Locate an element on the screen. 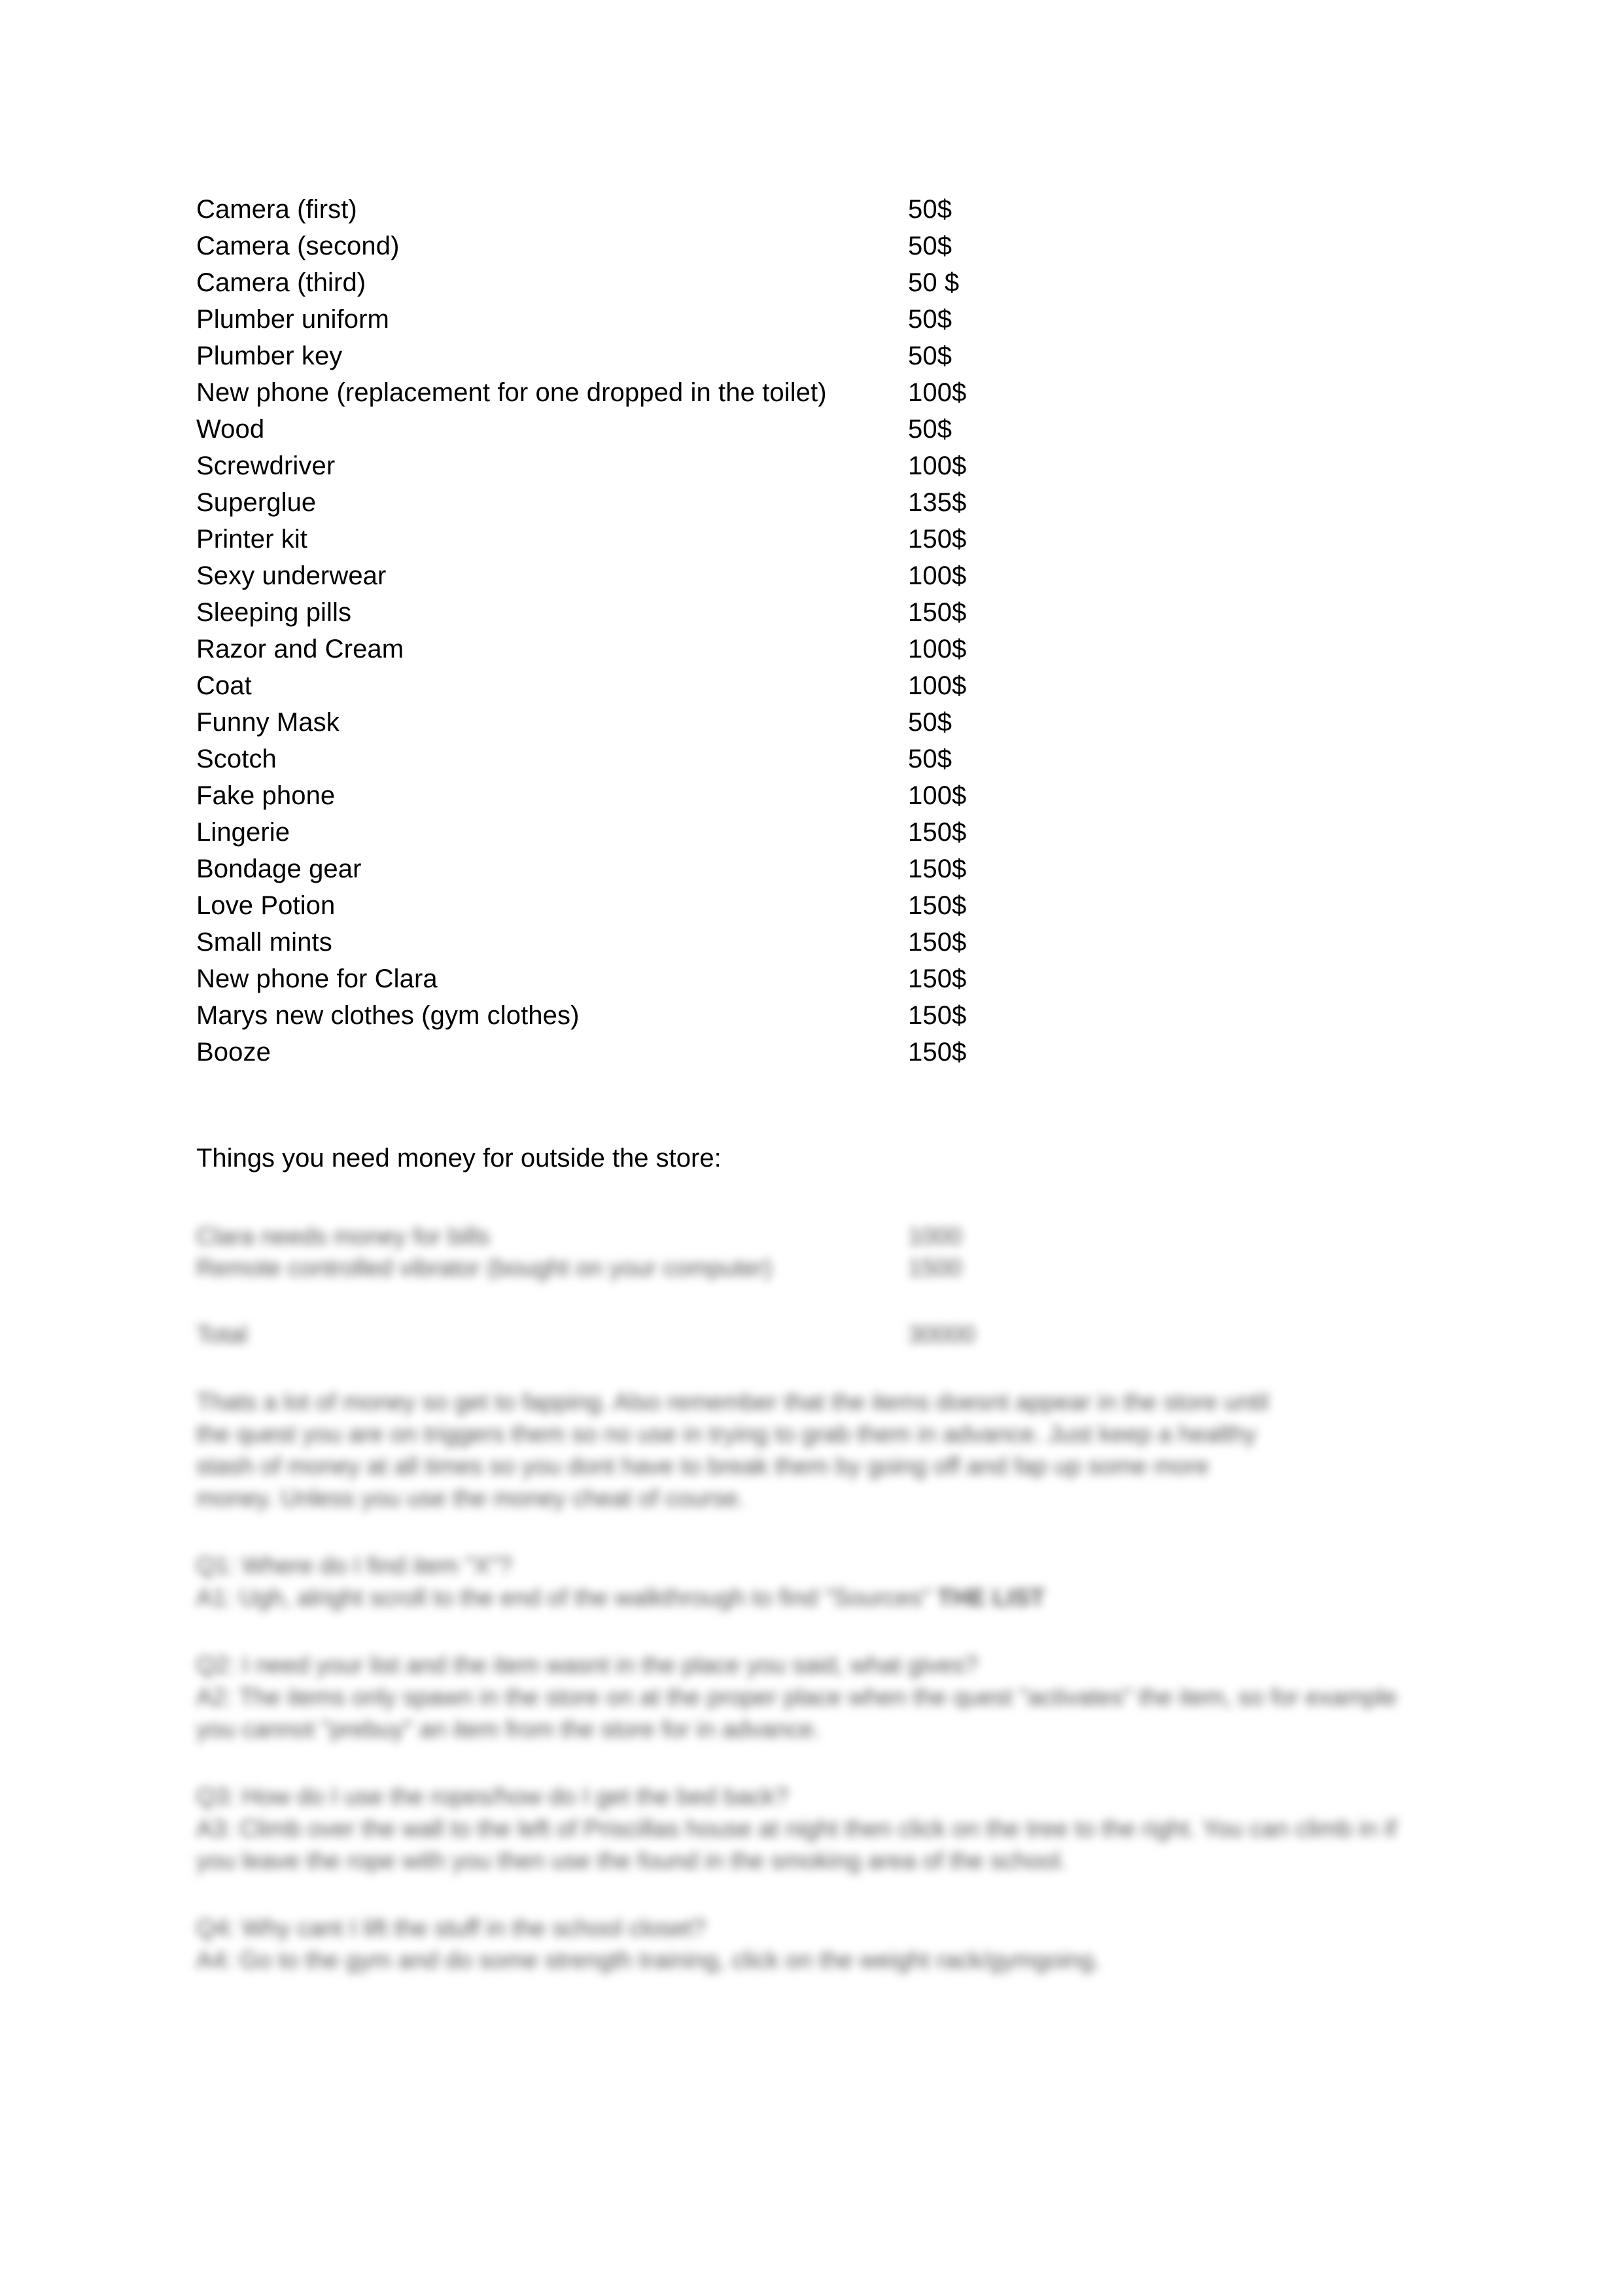  price-list-row: Marys new clothes (gym clothes) 150$ is located at coordinates (817, 1015).